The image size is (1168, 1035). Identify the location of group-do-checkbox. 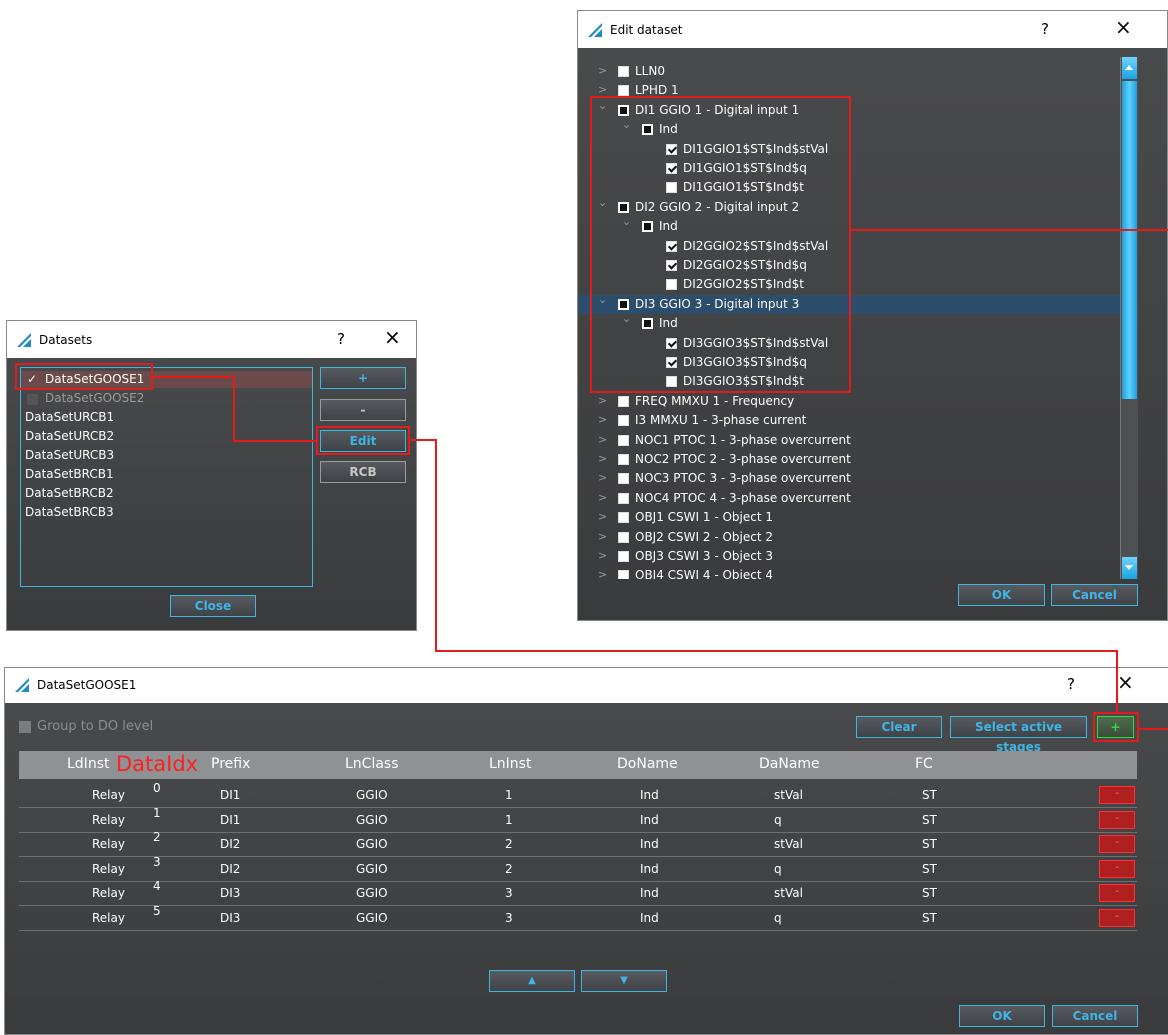
(25, 727).